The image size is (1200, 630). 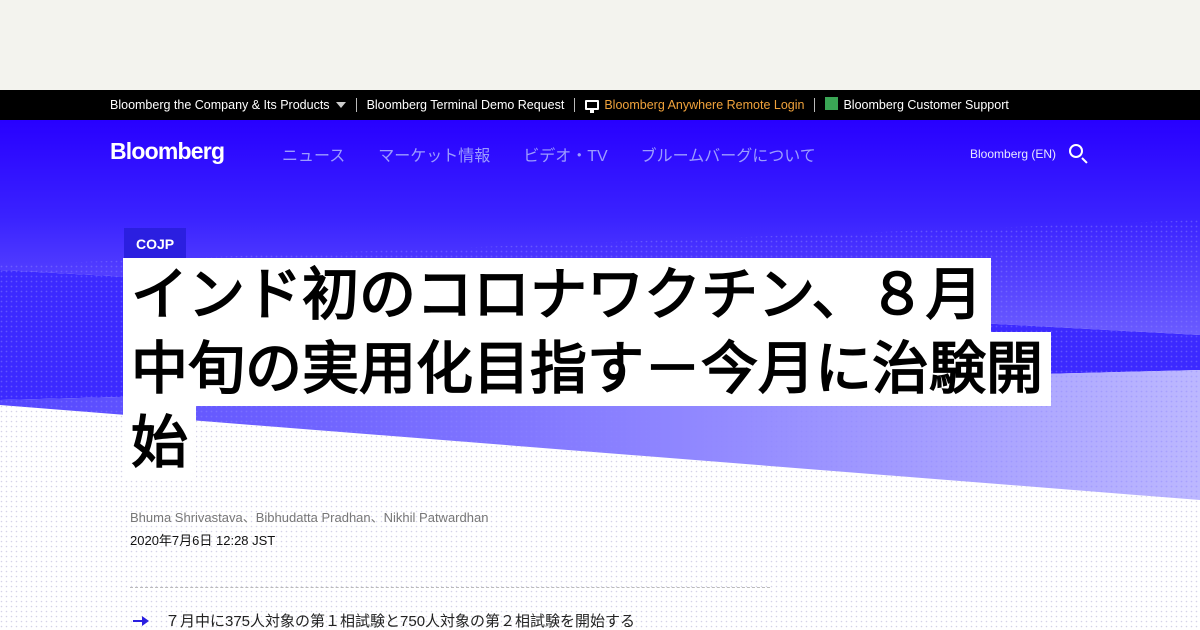 I want to click on publish-date: 2020年7月6日 12:28 JST, so click(x=203, y=540).